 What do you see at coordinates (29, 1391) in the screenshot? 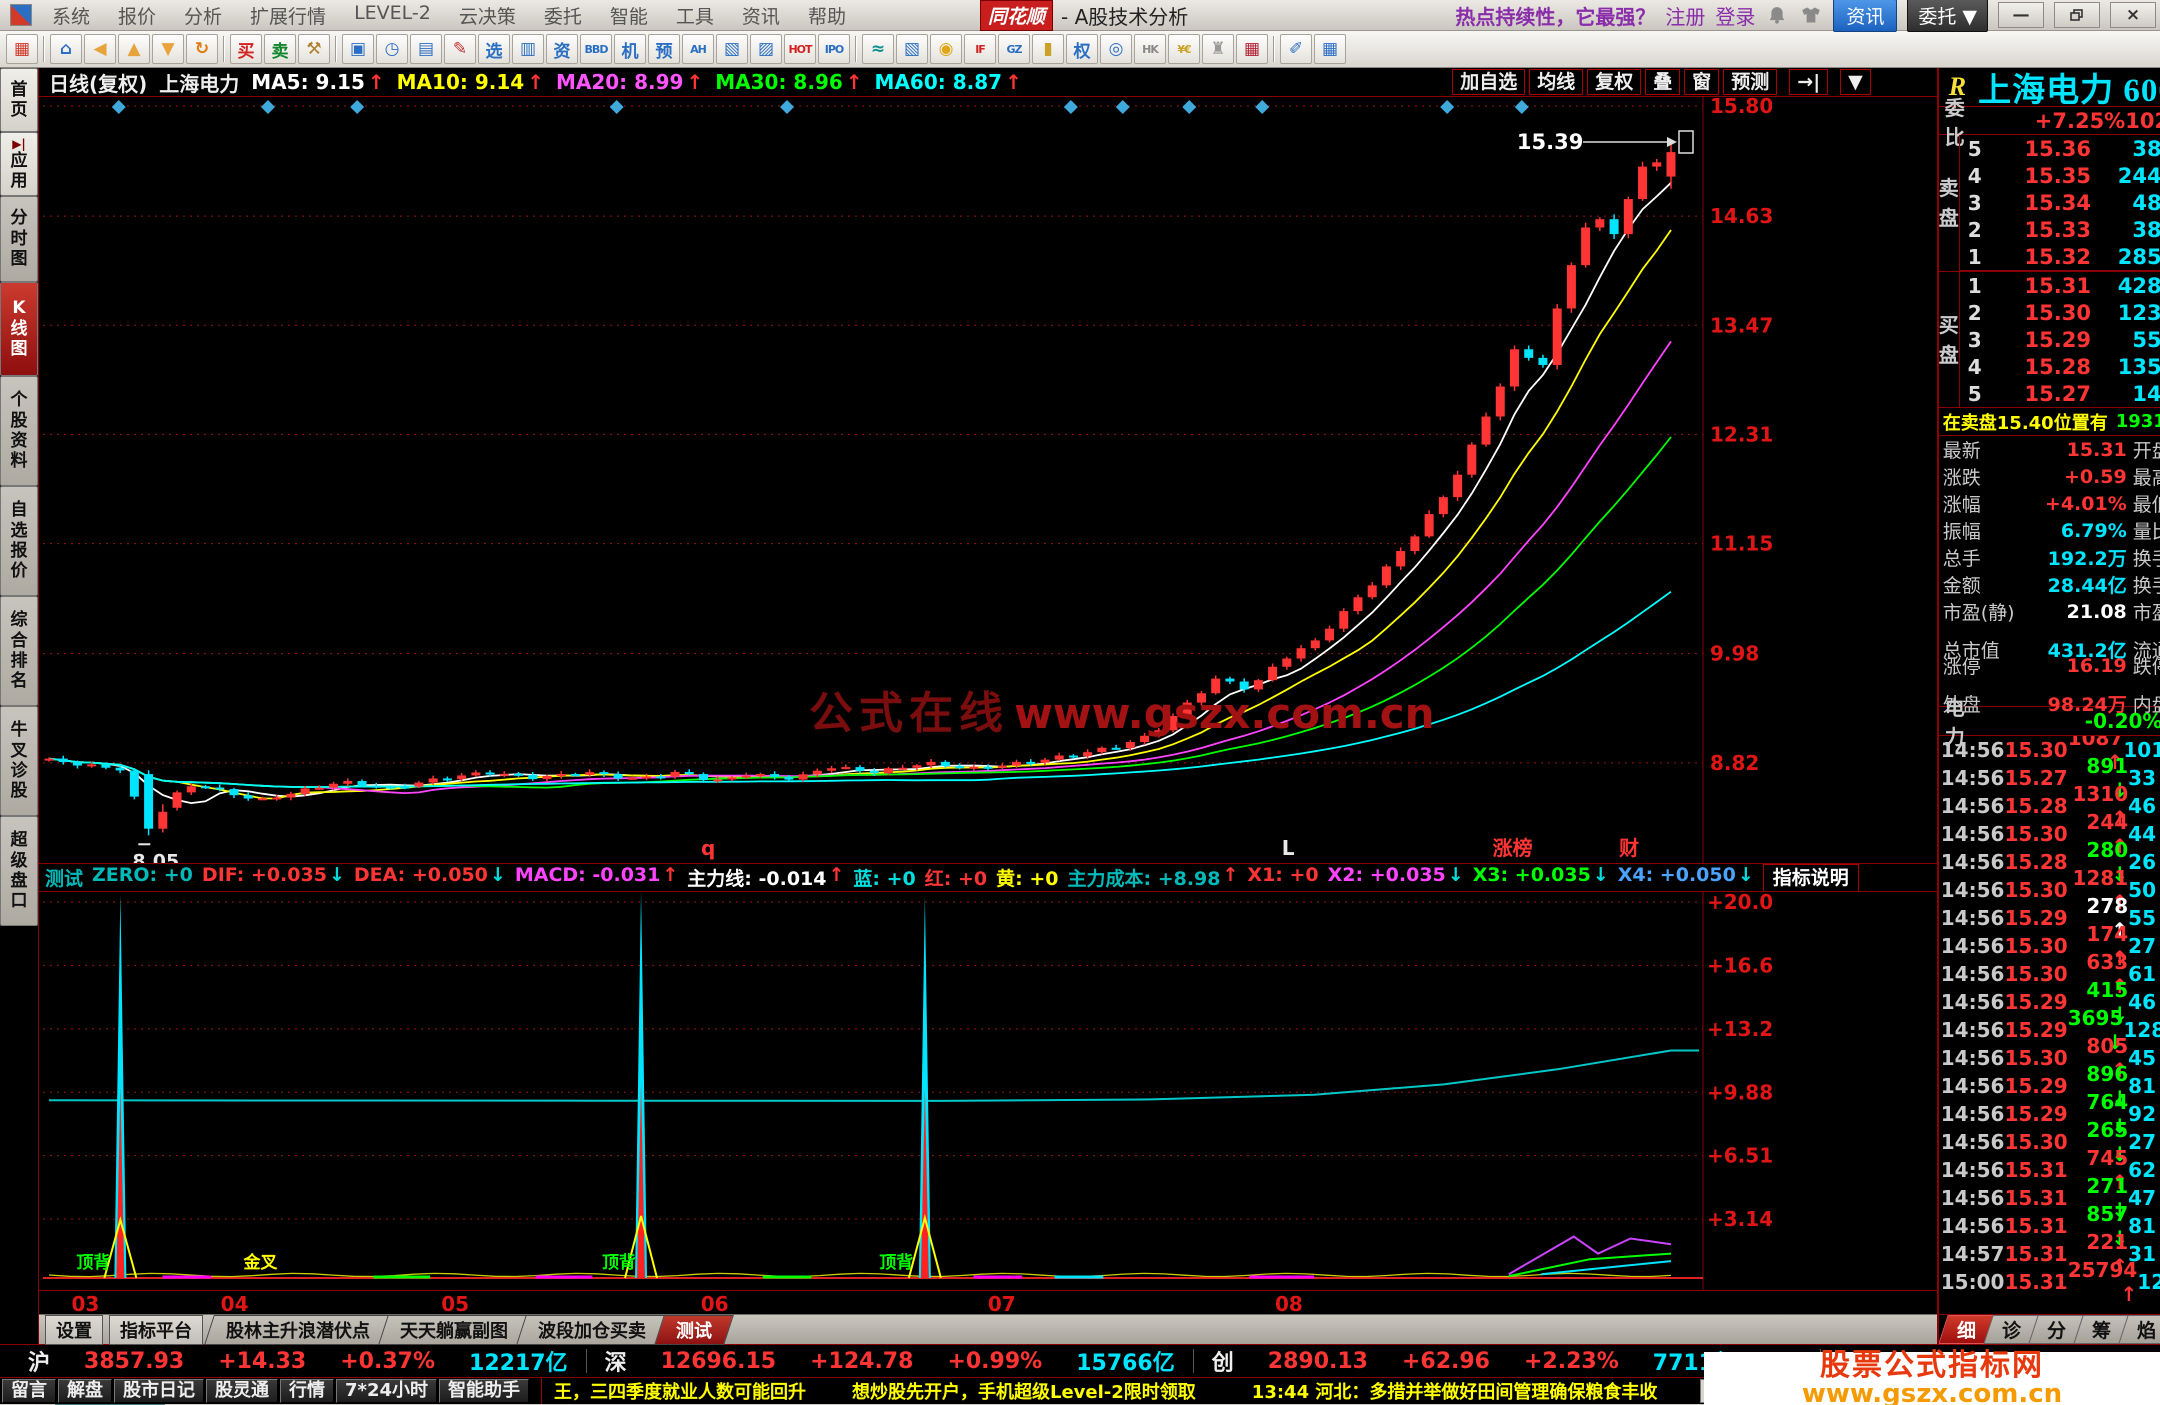
I see `bottom-button-留言: 留言` at bounding box center [29, 1391].